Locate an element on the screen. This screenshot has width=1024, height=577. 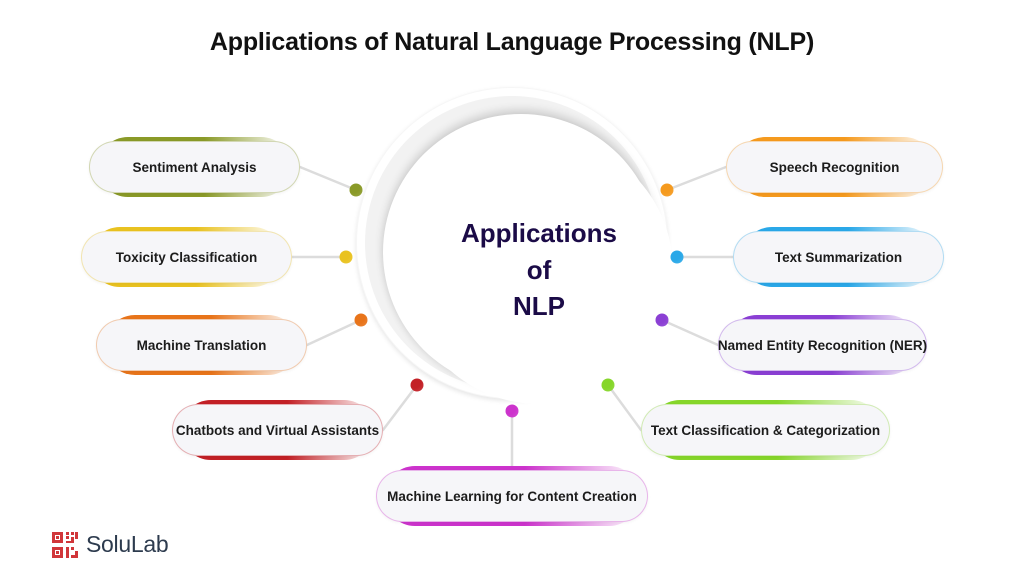
node-pill: Toxicity Classification is located at coordinates (186, 257).